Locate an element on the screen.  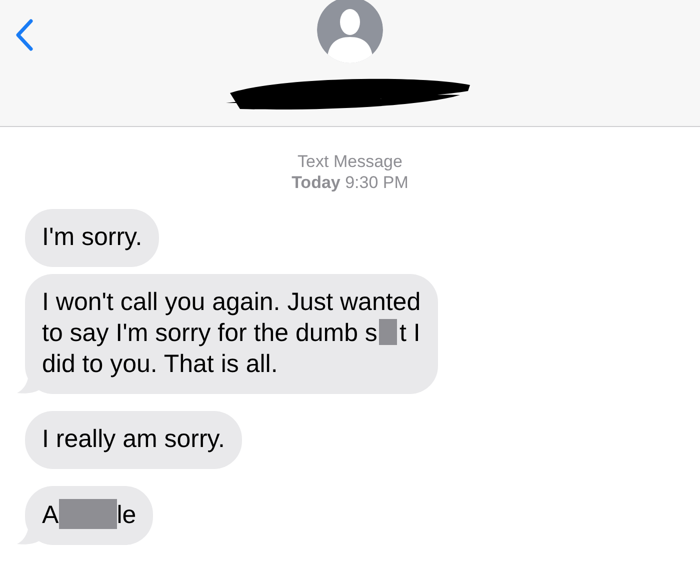
service-label: Text Message is located at coordinates (350, 161).